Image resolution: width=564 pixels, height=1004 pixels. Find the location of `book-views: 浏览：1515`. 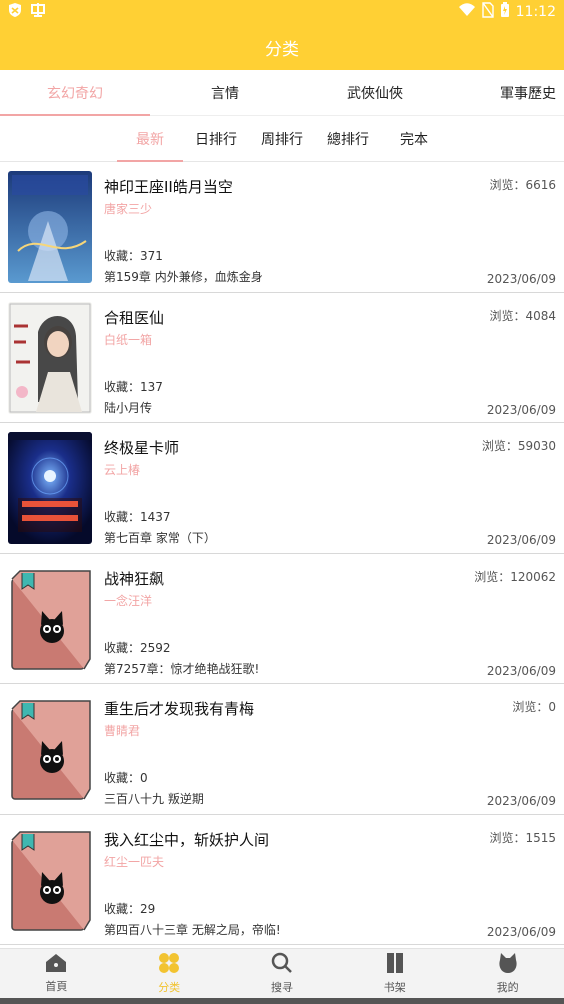

book-views: 浏览：1515 is located at coordinates (522, 837).